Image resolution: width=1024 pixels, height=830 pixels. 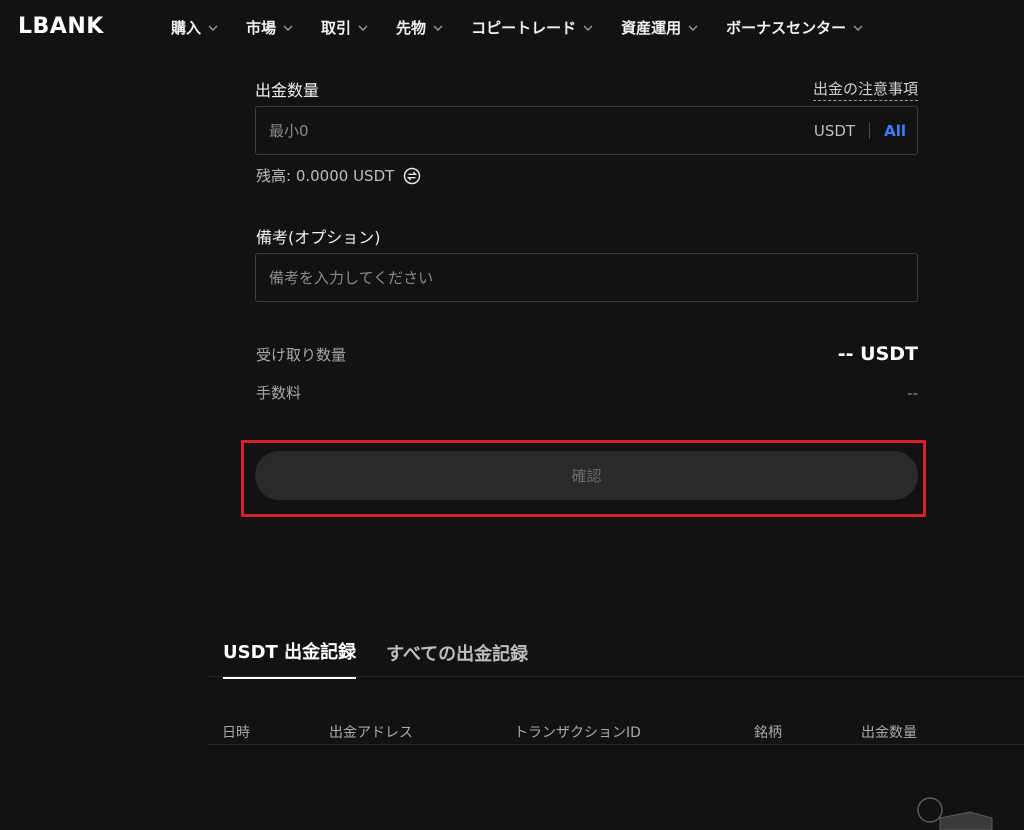 I want to click on nav-item-bonus-center: ボーナスセンター, so click(x=795, y=27).